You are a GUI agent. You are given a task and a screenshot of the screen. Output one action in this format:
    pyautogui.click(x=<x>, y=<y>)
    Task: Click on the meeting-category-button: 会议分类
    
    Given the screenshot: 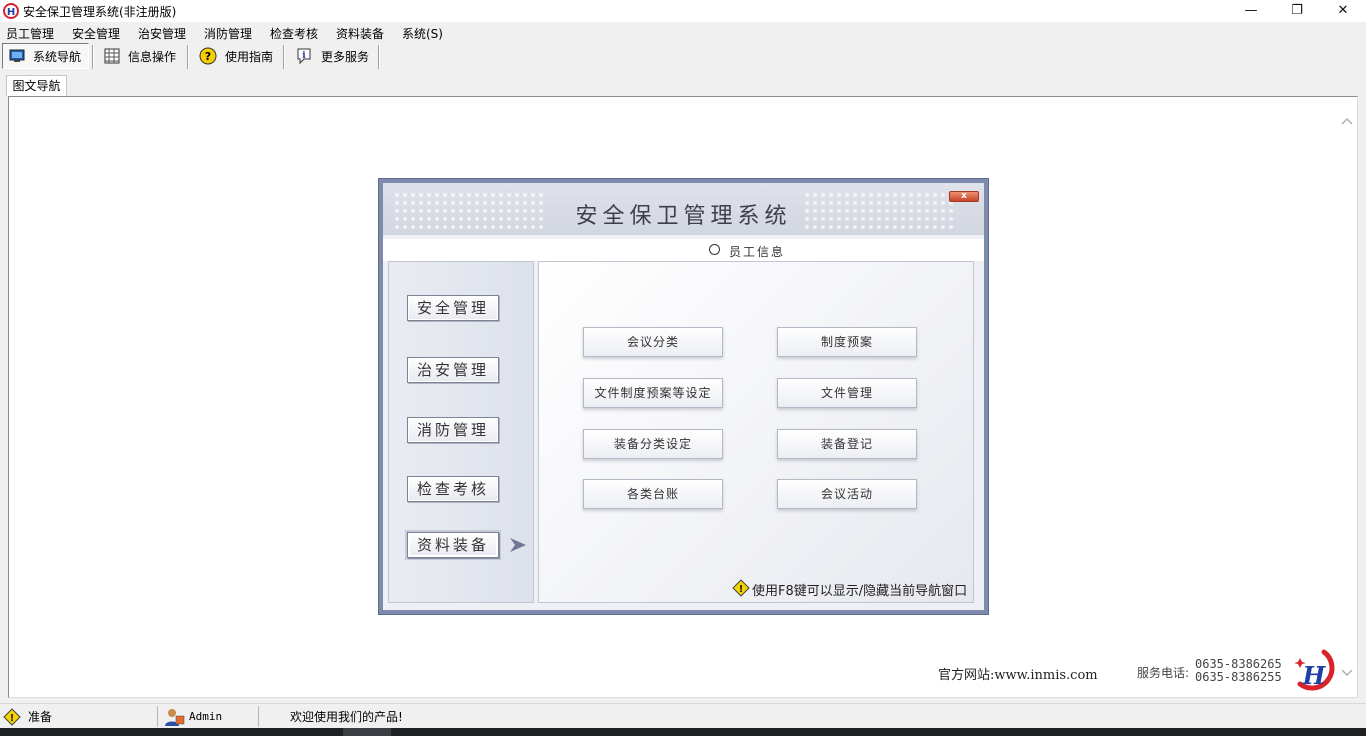 What is the action you would take?
    pyautogui.click(x=653, y=342)
    